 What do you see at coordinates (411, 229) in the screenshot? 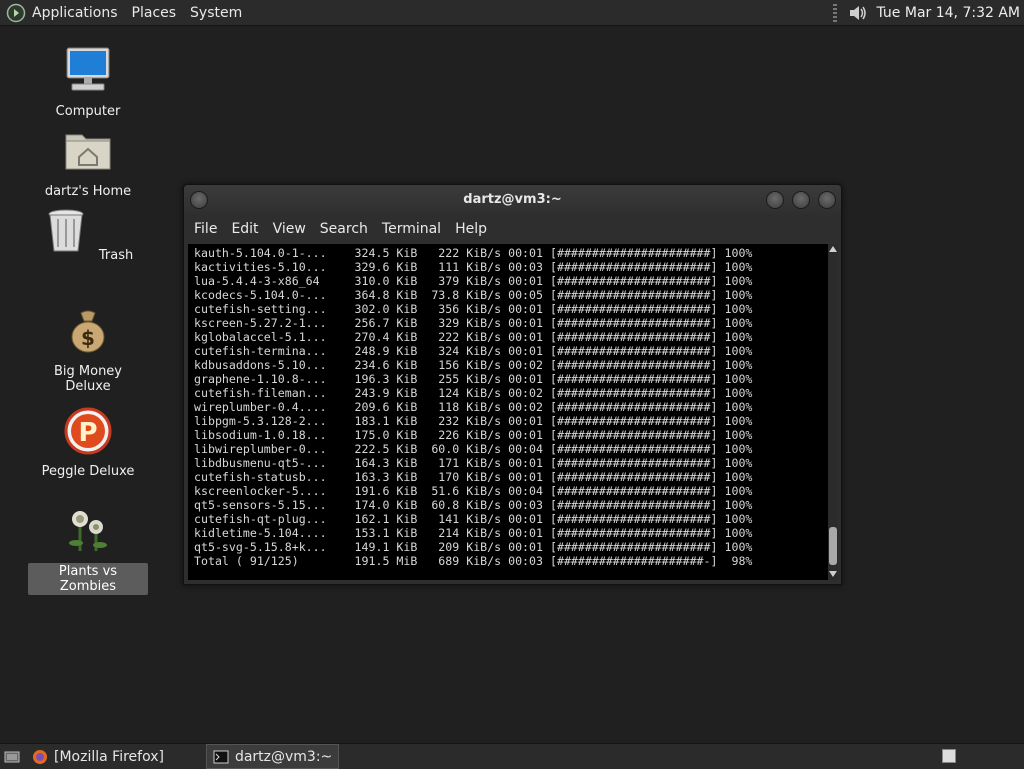
I see `menu-terminal: Terminal` at bounding box center [411, 229].